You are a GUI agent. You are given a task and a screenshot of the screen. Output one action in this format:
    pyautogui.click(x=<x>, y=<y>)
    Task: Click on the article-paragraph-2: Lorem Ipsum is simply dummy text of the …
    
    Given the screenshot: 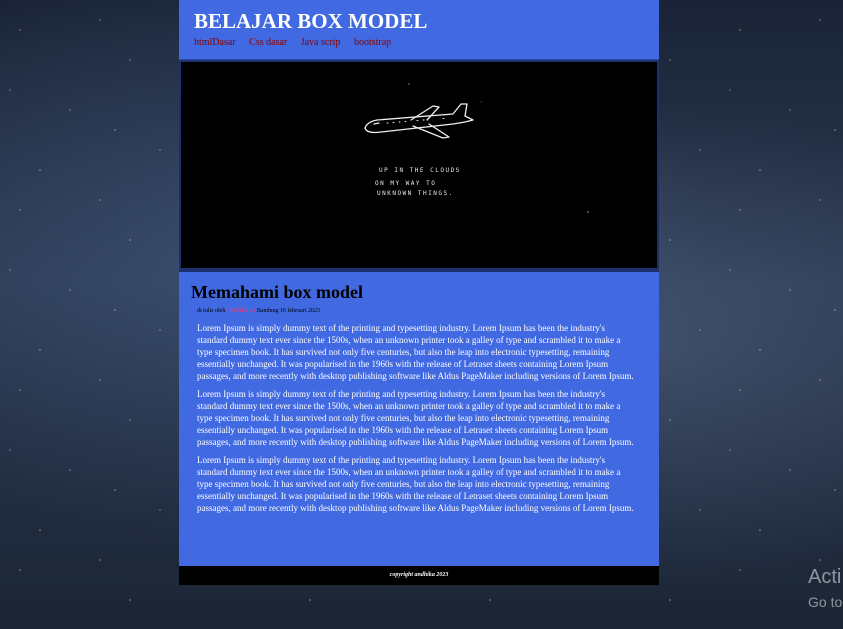 What is the action you would take?
    pyautogui.click(x=415, y=418)
    